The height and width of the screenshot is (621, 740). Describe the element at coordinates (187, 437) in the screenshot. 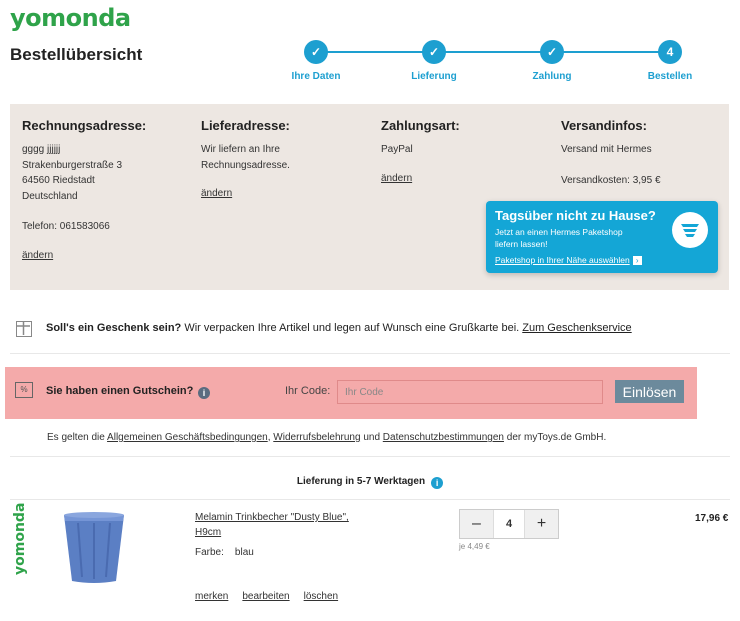

I see `agb-link: Allgemeinen Geschäftsbedingungen` at that location.